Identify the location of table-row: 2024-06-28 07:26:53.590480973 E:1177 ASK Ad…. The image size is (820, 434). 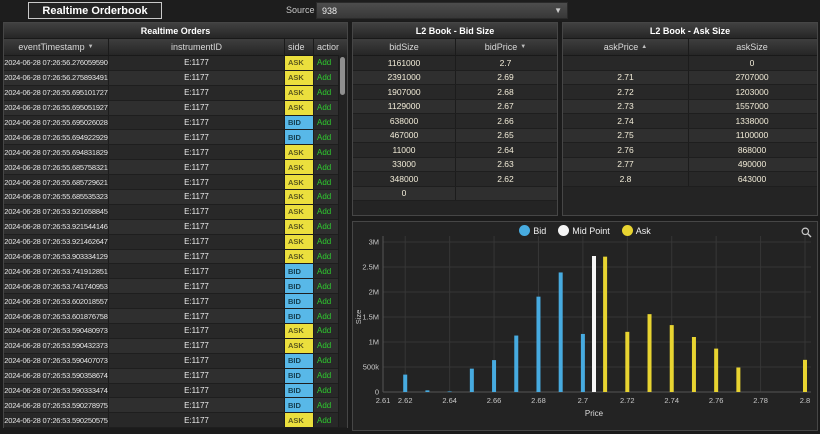
(175, 331).